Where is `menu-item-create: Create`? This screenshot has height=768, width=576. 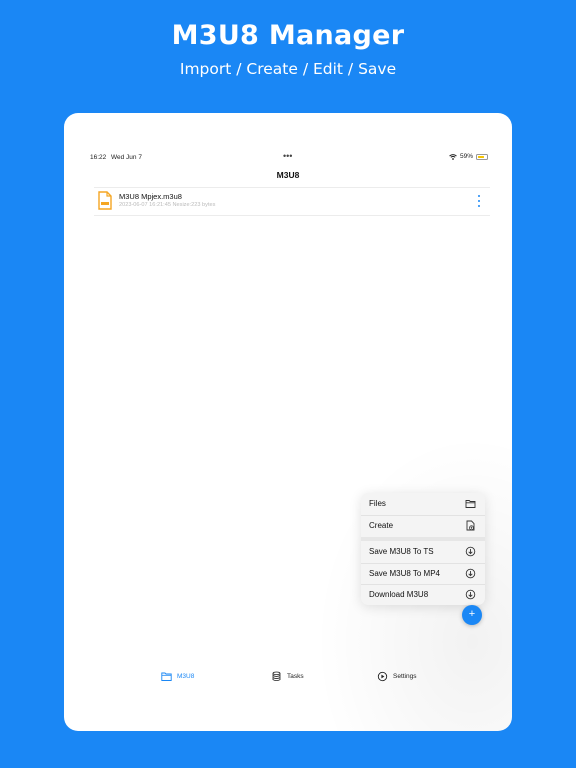 menu-item-create: Create is located at coordinates (423, 526).